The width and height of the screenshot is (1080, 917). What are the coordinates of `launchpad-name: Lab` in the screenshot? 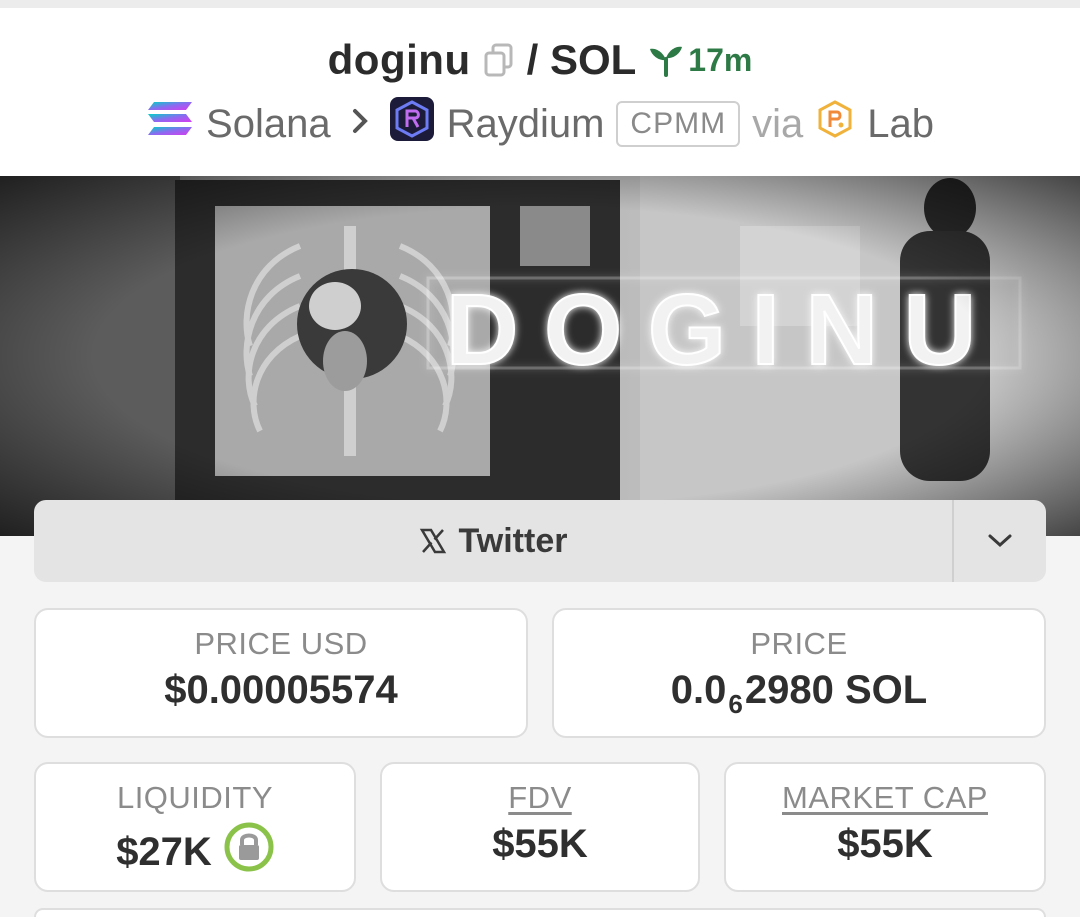 It's located at (900, 124).